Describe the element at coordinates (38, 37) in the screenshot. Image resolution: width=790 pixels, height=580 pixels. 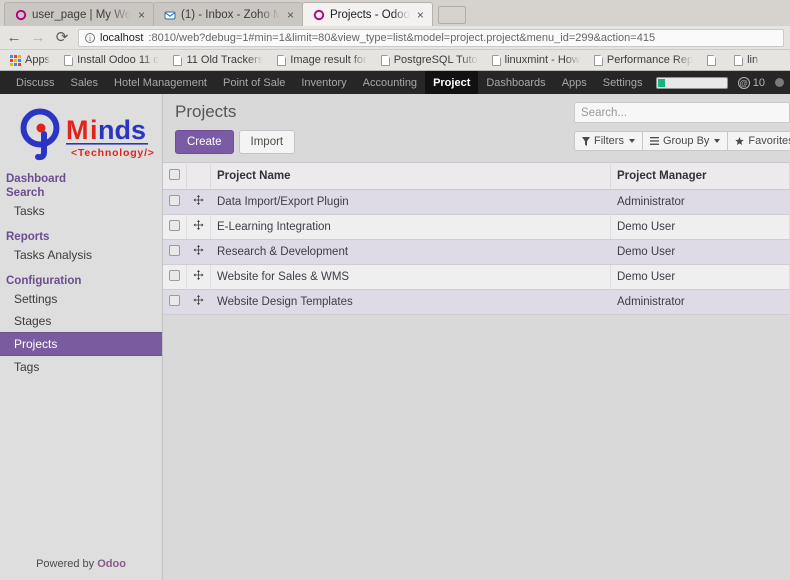
I see `forward-icon: →` at that location.